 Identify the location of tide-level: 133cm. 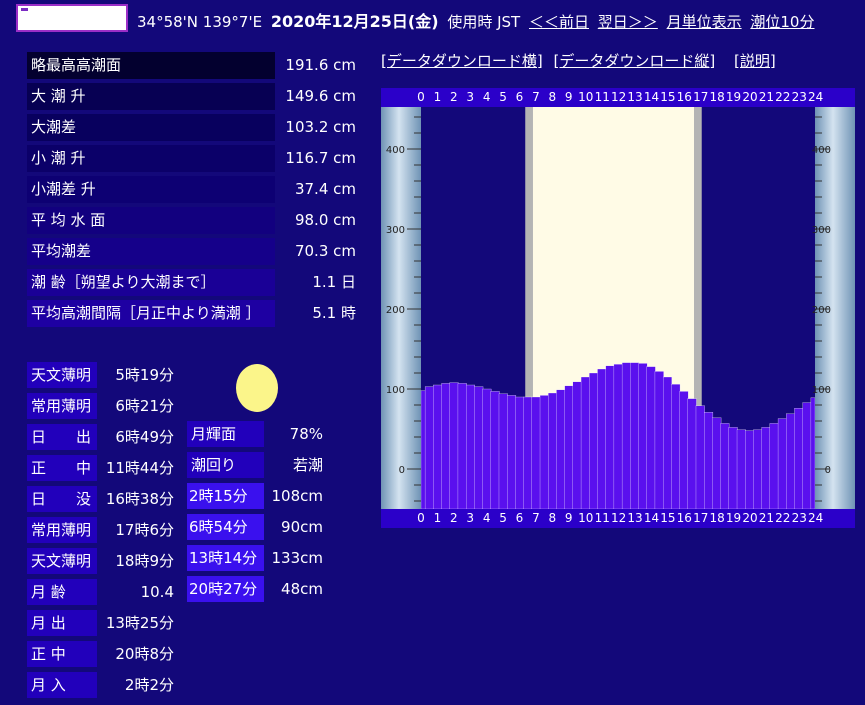
(297, 558).